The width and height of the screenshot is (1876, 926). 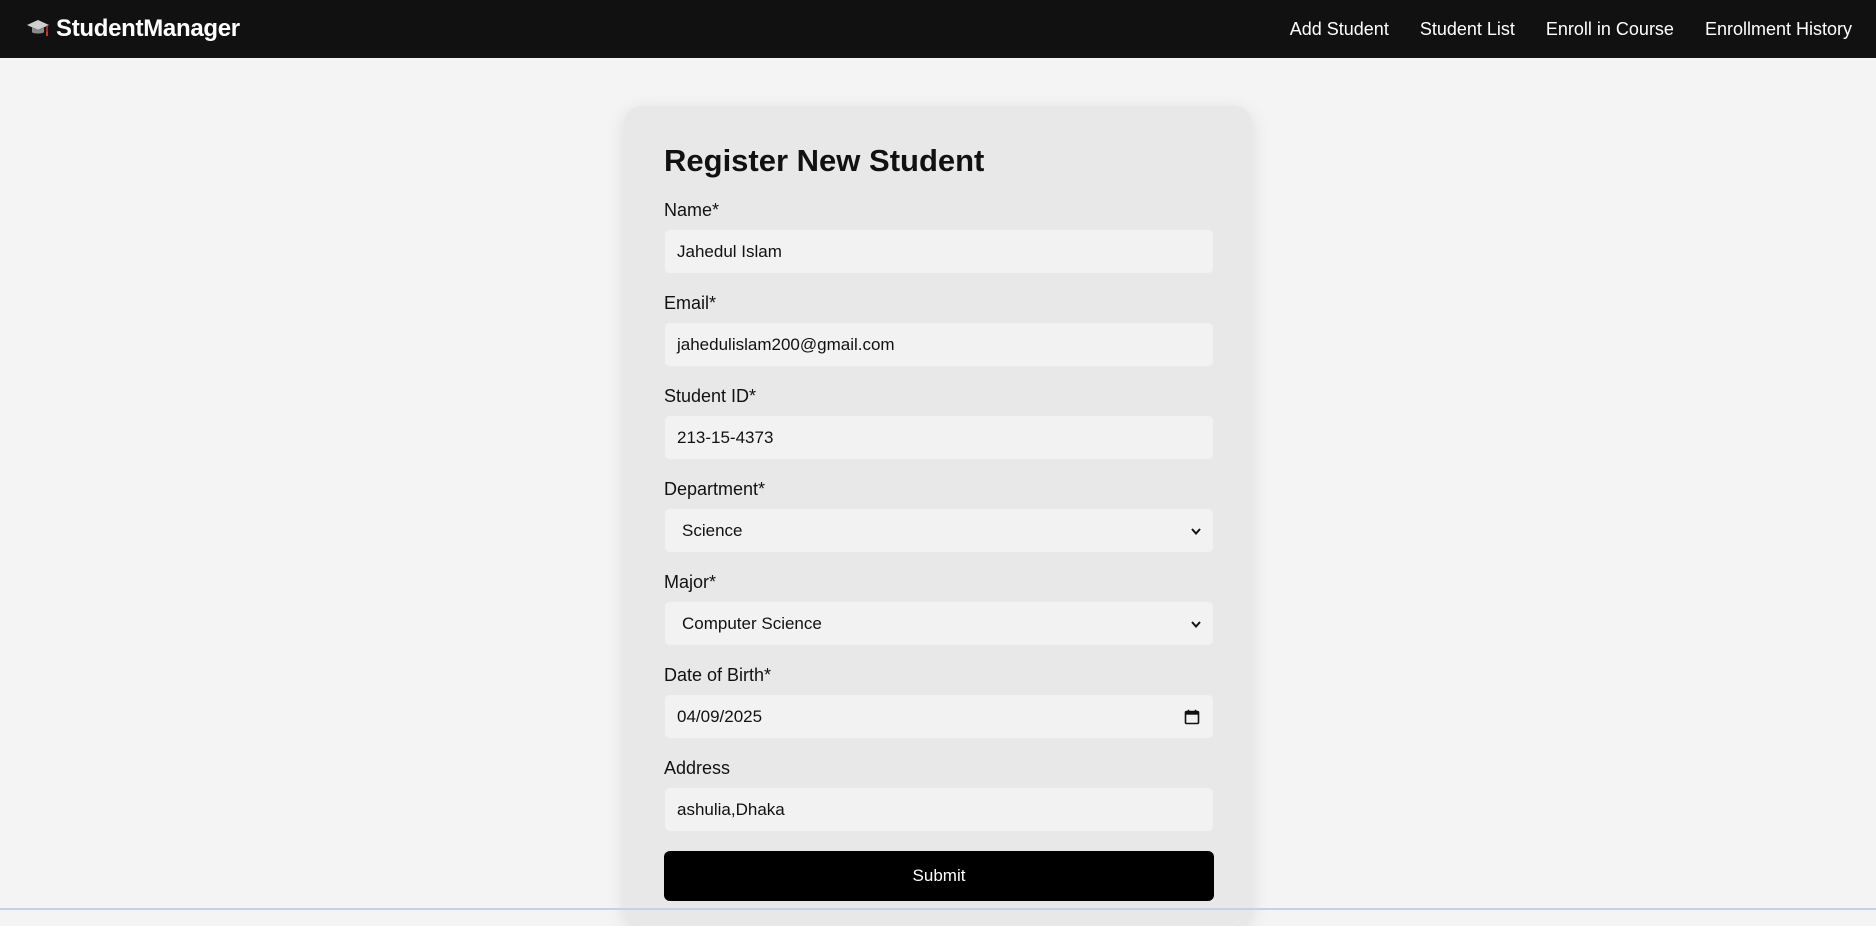 What do you see at coordinates (939, 531) in the screenshot?
I see `department-select: Science` at bounding box center [939, 531].